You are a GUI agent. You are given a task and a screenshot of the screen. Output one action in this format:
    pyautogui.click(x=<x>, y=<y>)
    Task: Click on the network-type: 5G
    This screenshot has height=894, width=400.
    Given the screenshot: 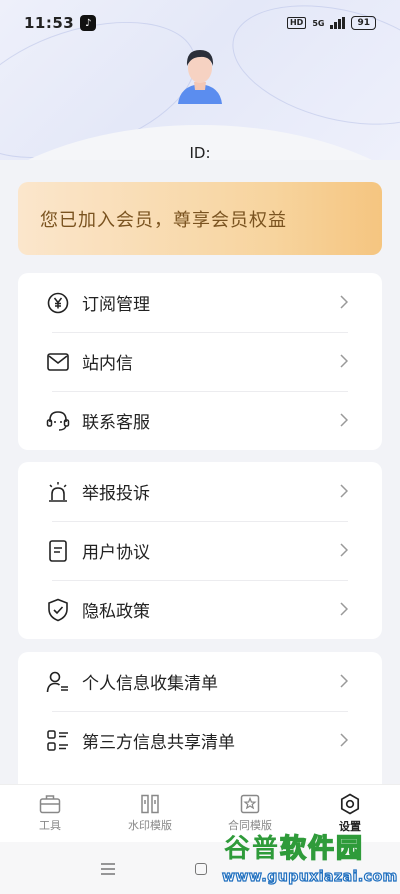 What is the action you would take?
    pyautogui.click(x=318, y=23)
    